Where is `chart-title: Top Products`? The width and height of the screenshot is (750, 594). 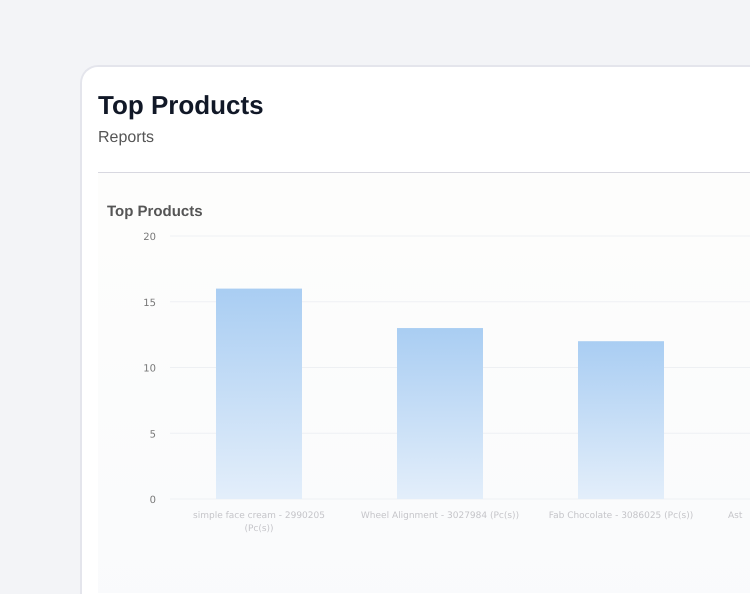 chart-title: Top Products is located at coordinates (155, 212).